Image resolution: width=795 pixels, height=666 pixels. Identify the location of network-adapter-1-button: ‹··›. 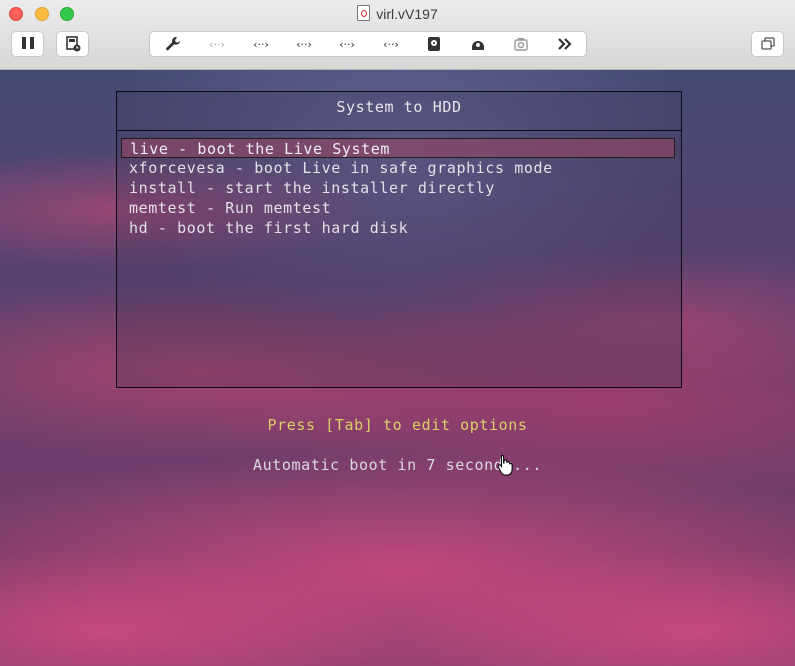
(217, 44).